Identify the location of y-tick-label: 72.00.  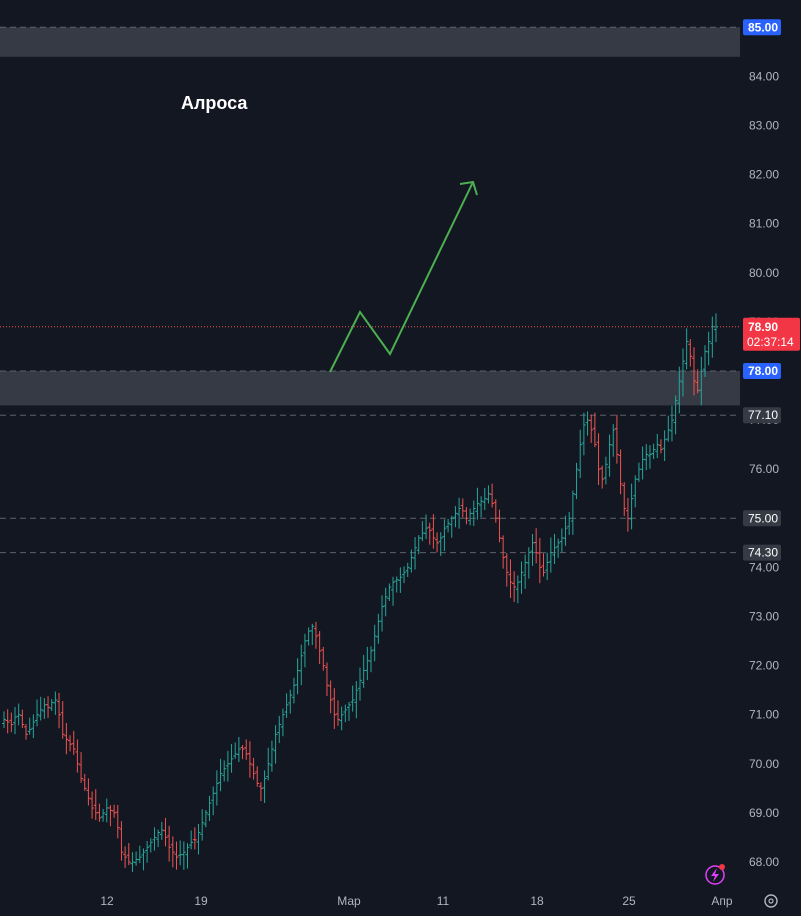
(764, 666).